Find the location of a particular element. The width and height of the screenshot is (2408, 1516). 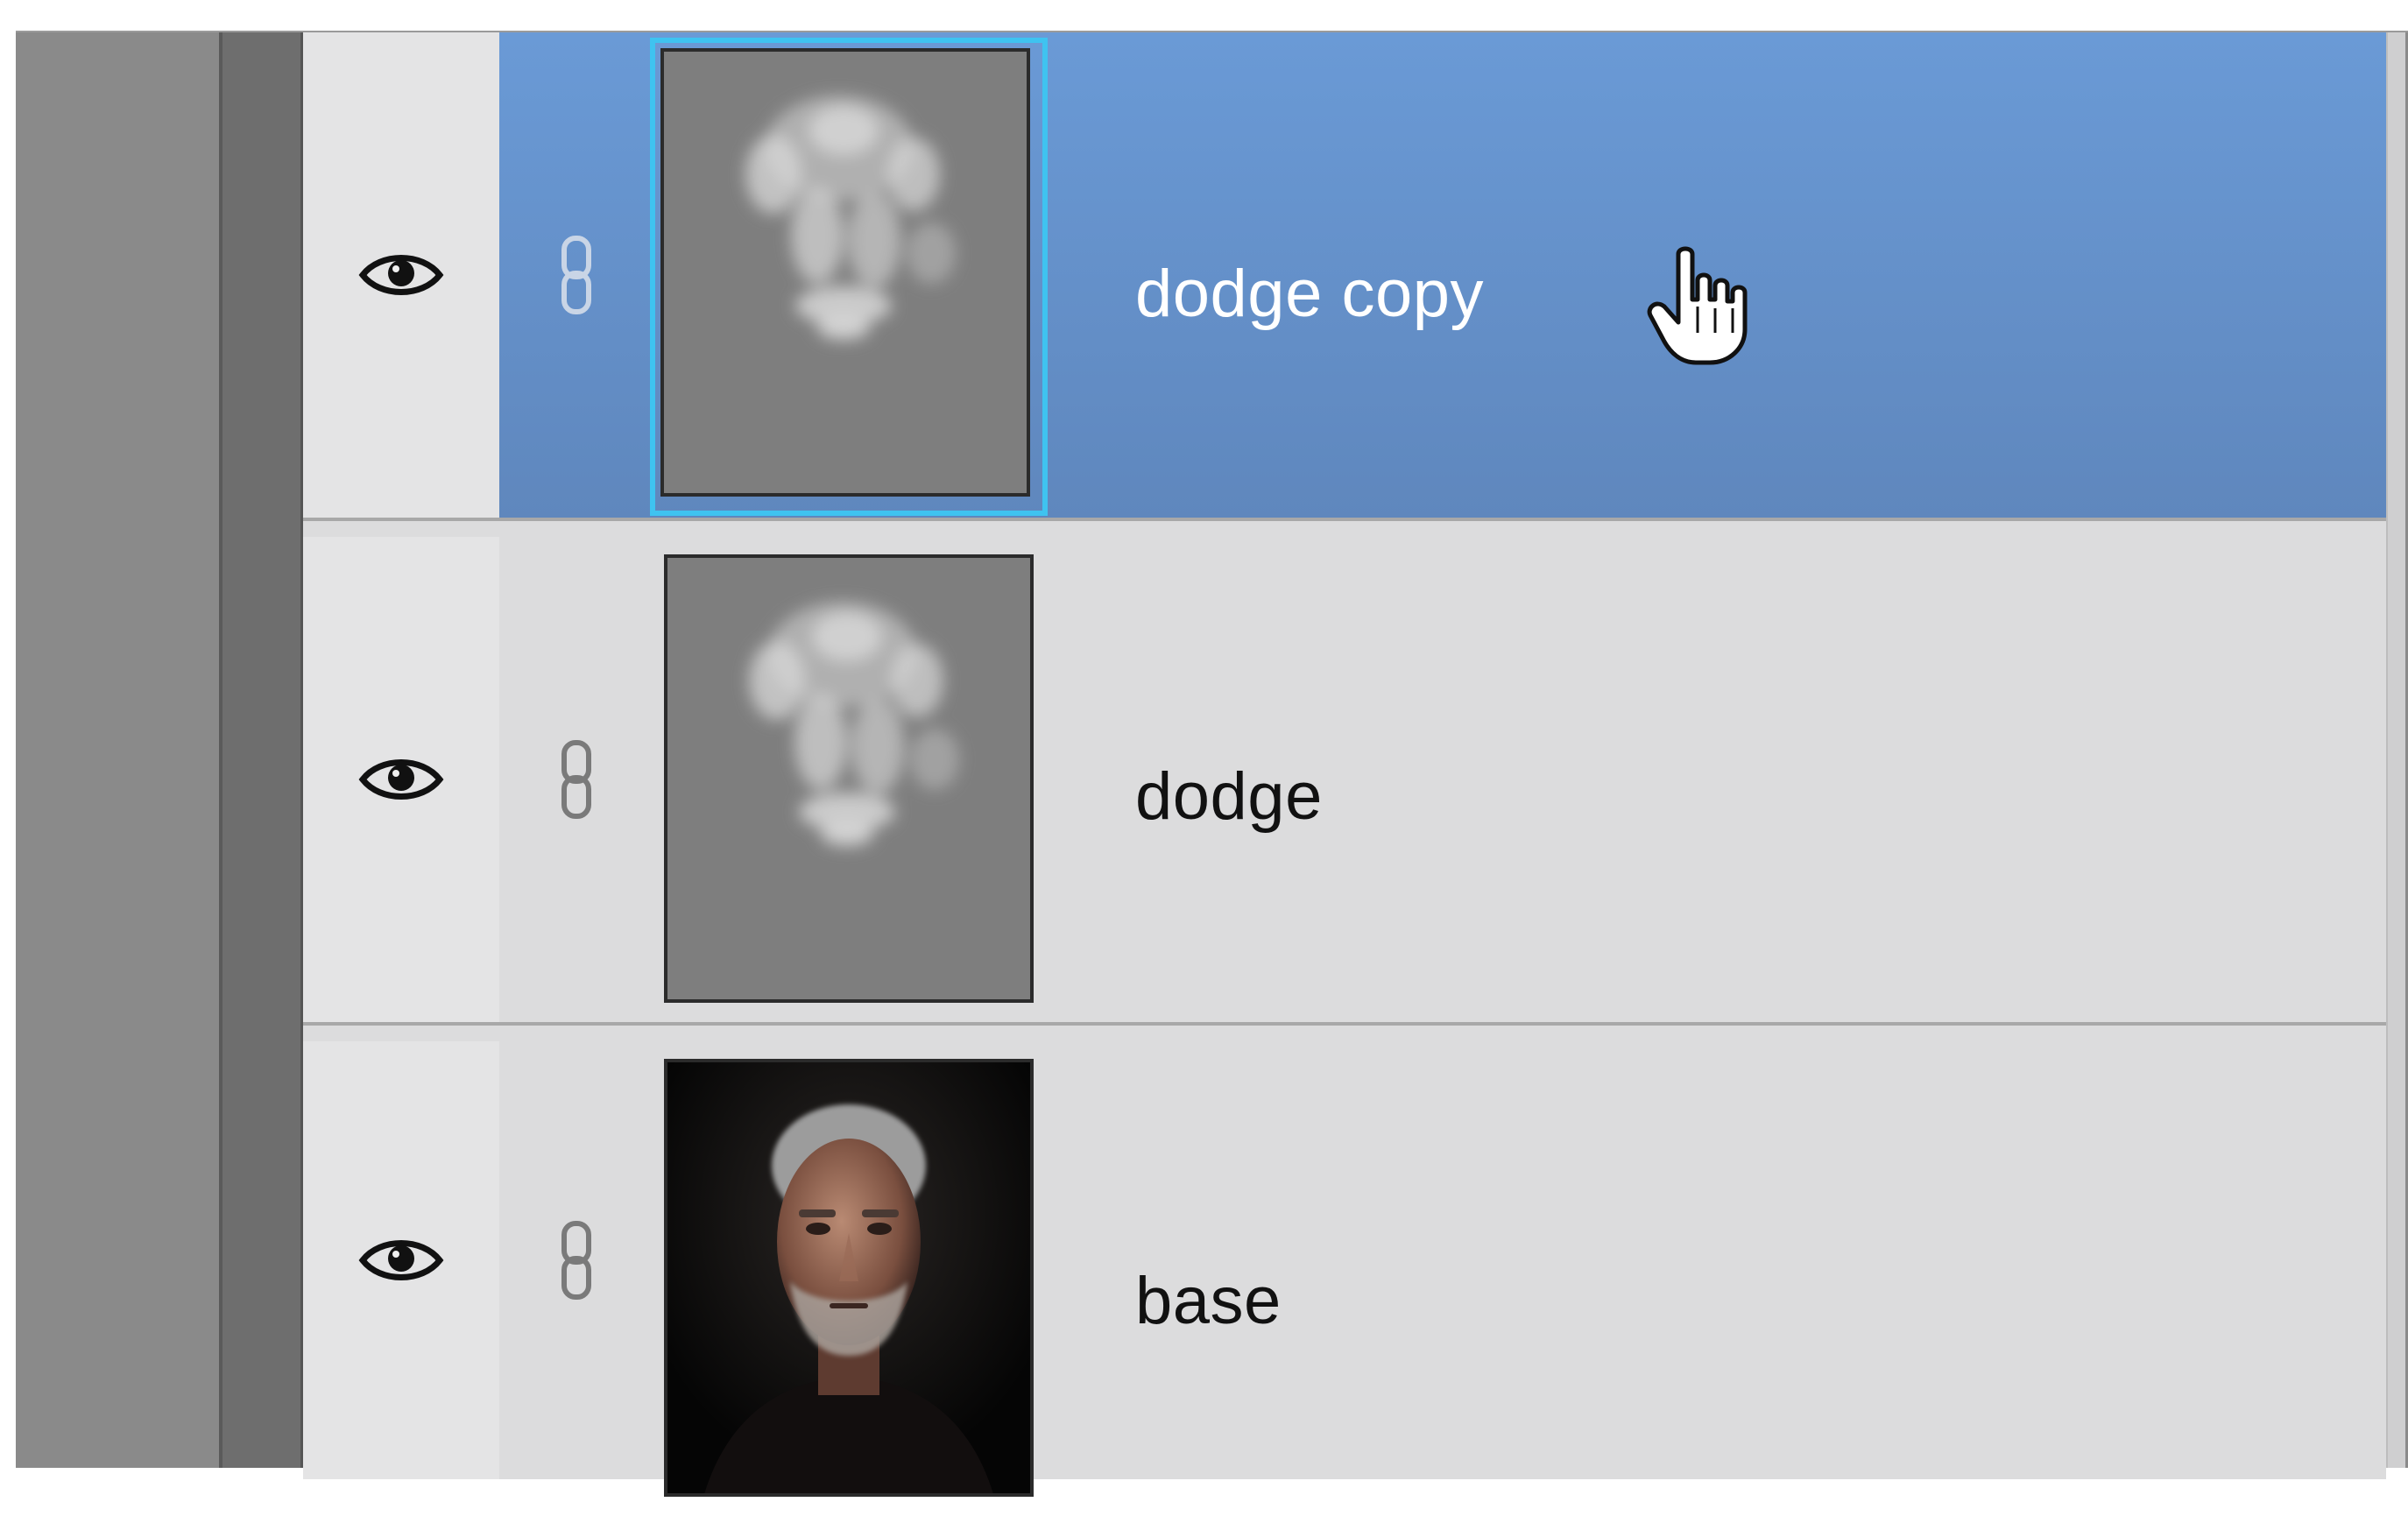

layer-name: base is located at coordinates (1208, 1301).